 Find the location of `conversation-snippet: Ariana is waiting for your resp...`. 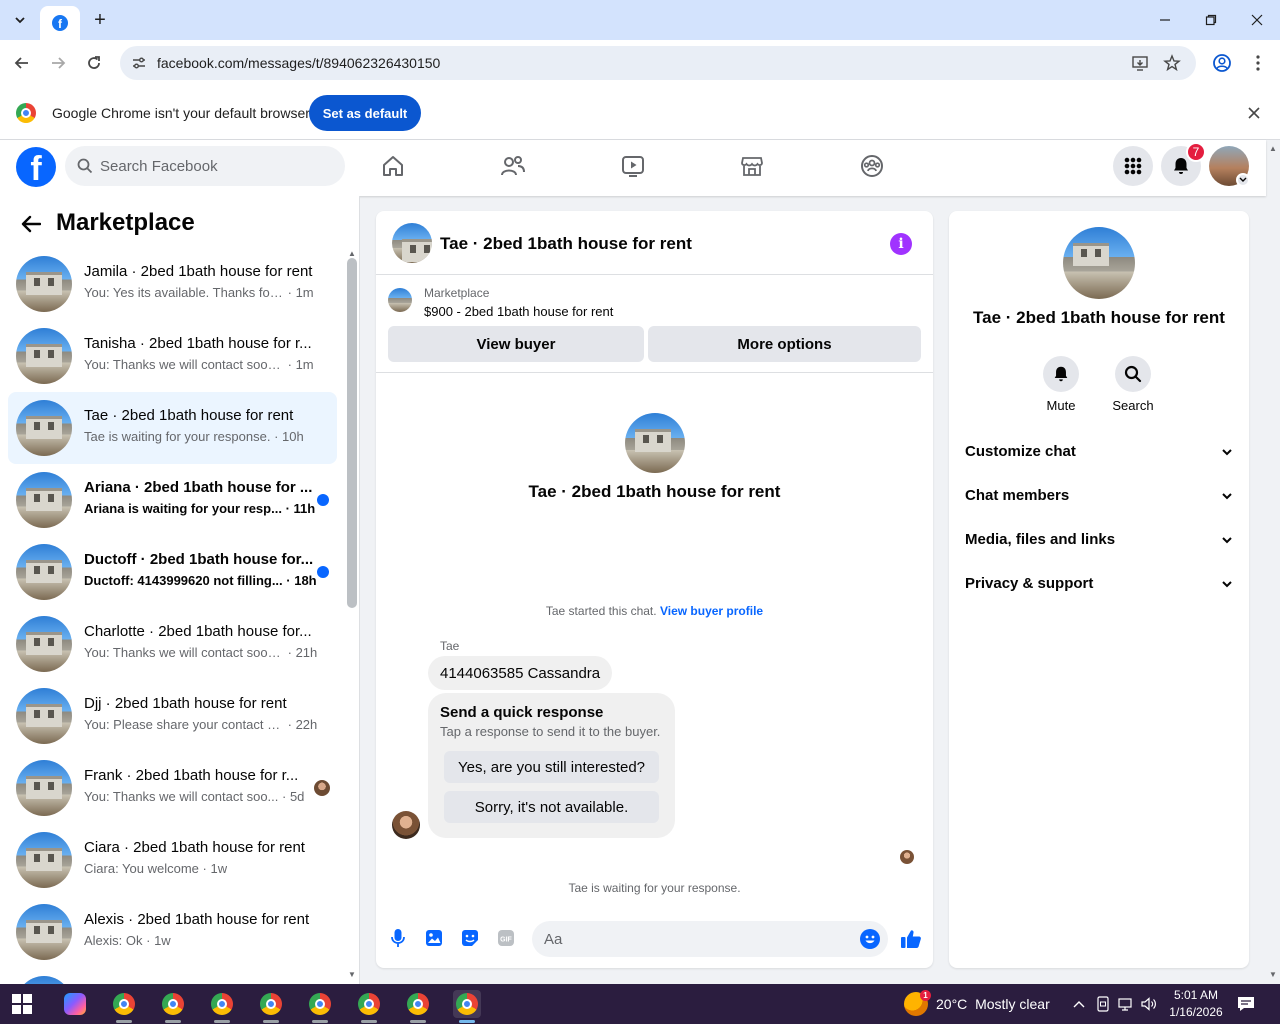

conversation-snippet: Ariana is waiting for your resp... is located at coordinates (183, 508).